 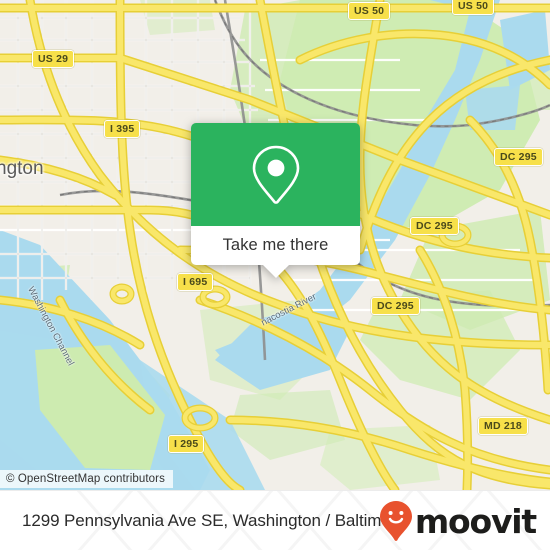 What do you see at coordinates (275, 271) in the screenshot?
I see `marker-card-pointer` at bounding box center [275, 271].